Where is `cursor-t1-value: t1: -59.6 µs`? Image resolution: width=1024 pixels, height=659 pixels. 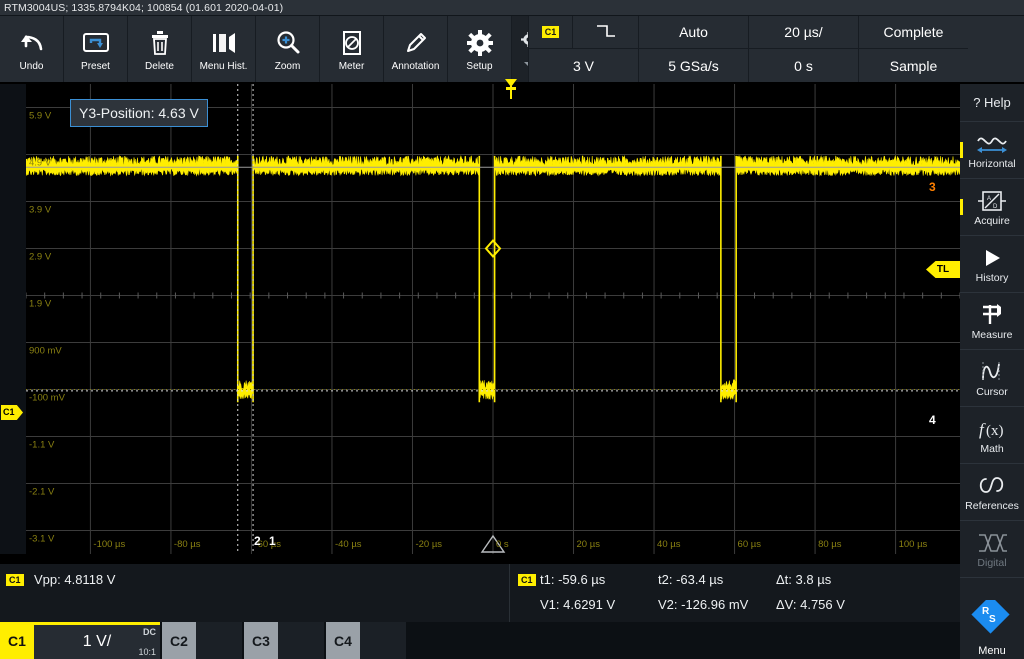 cursor-t1-value: t1: -59.6 µs is located at coordinates (573, 579).